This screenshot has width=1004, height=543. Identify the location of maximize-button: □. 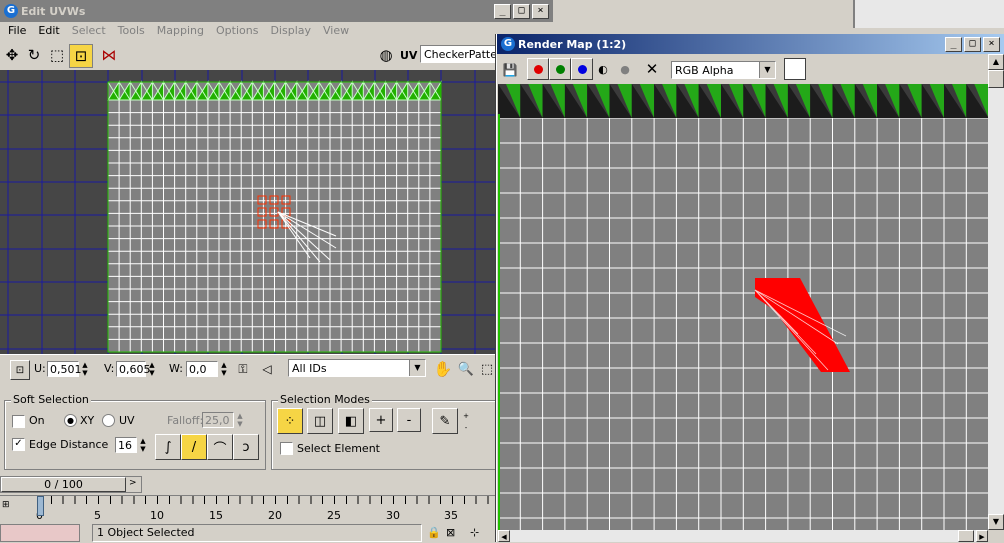
(521, 11).